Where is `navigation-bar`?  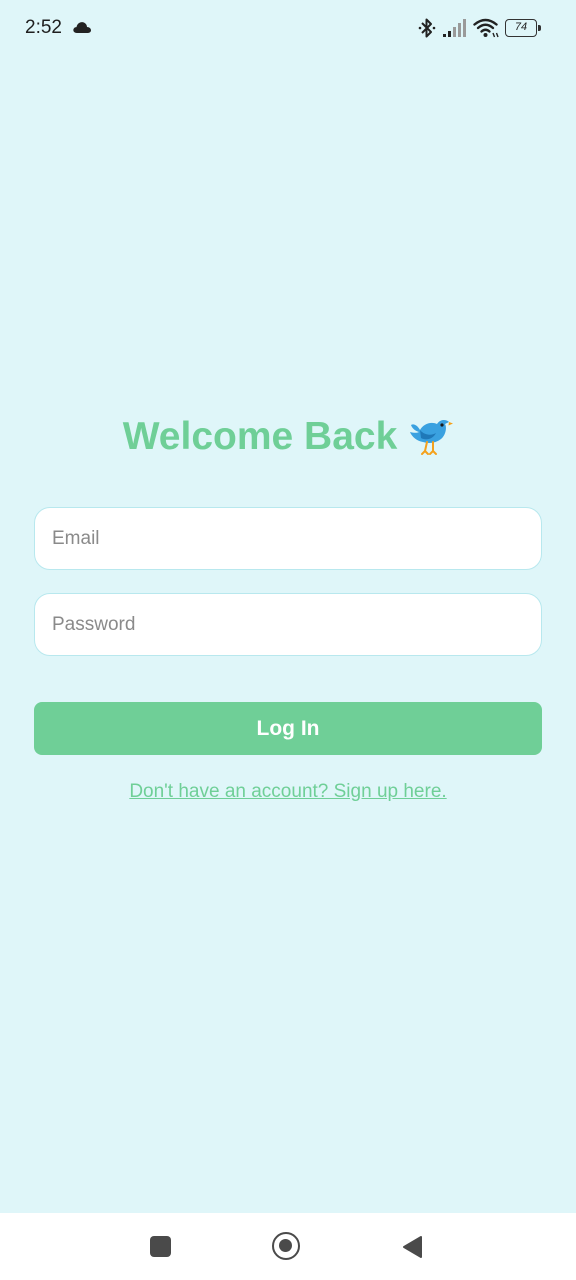 navigation-bar is located at coordinates (288, 1246).